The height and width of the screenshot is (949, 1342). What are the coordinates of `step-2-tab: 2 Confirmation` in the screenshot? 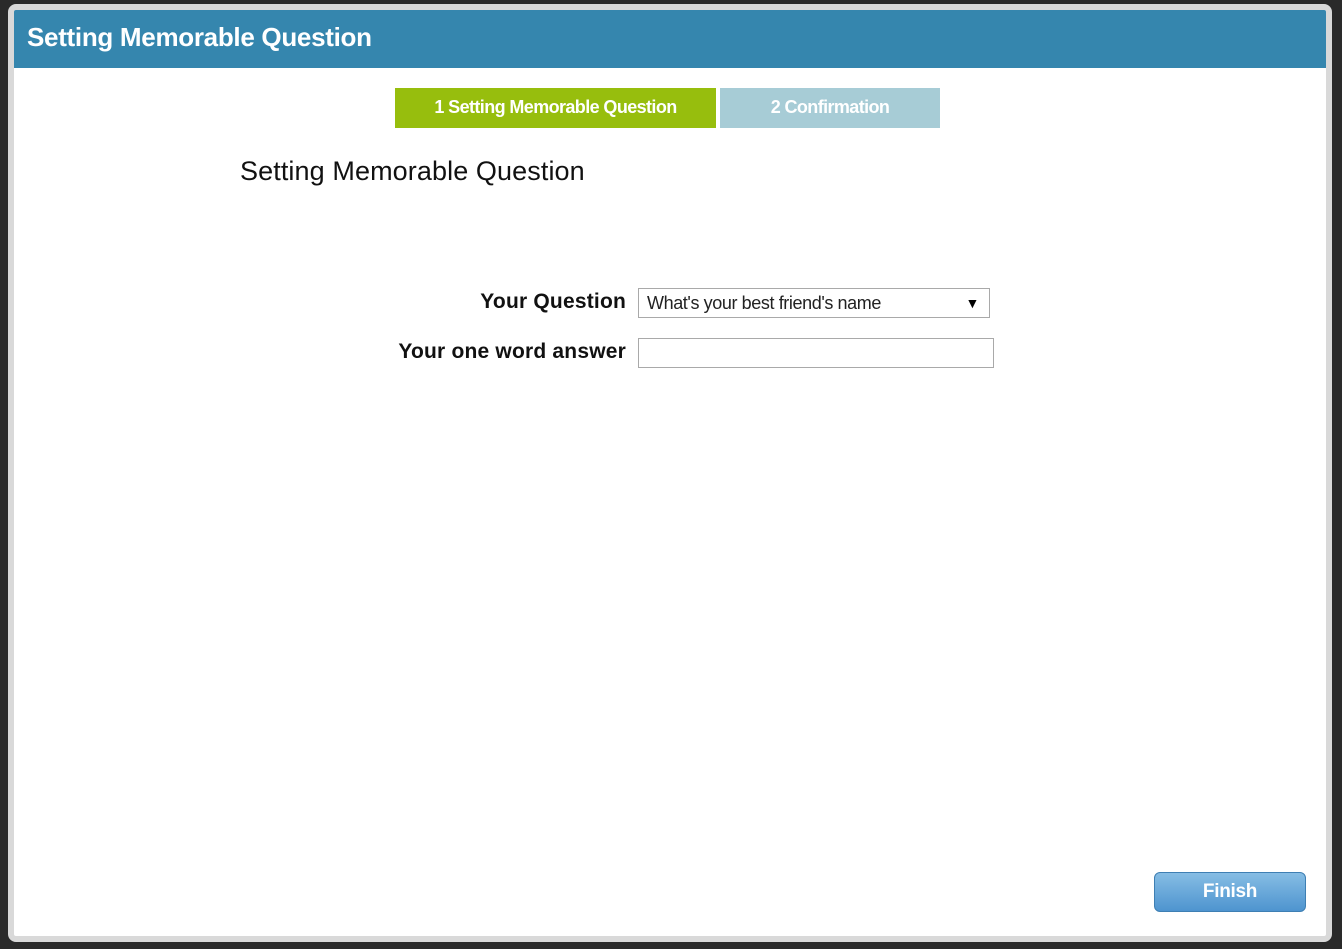 It's located at (830, 108).